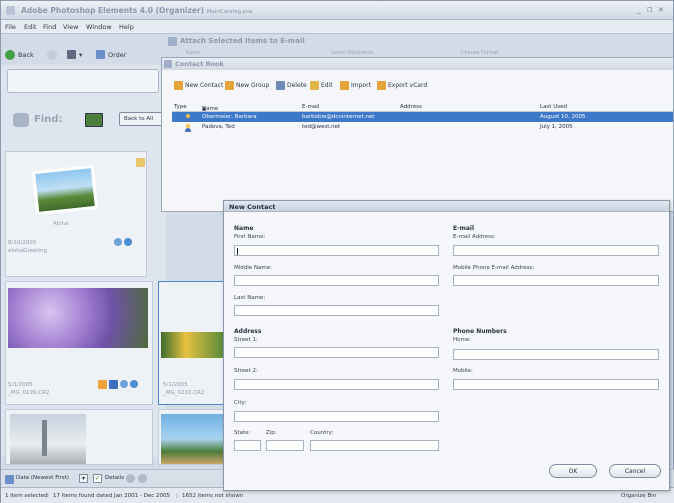  Describe the element at coordinates (291, 85) in the screenshot. I see `delete-button: Delete` at that location.